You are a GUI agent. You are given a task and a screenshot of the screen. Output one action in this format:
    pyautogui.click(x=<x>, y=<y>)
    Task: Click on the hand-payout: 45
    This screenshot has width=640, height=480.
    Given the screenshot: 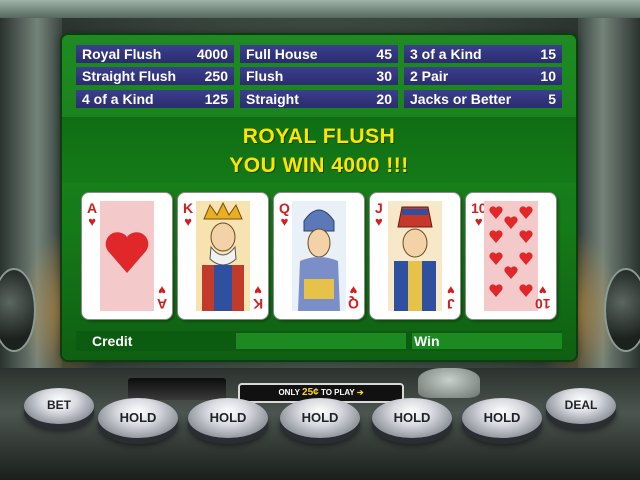 What is the action you would take?
    pyautogui.click(x=384, y=54)
    